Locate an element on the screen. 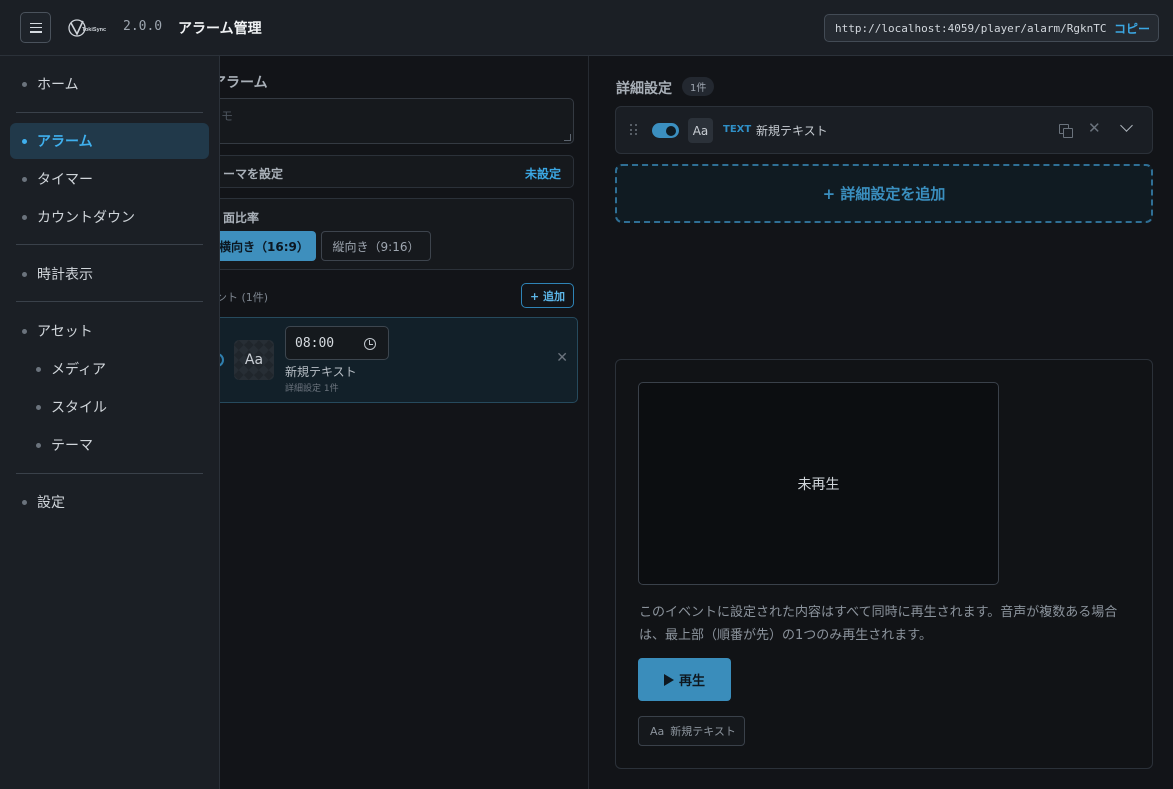 This screenshot has width=1173, height=789. tokisync-logo: TokiSync is located at coordinates (87, 28).